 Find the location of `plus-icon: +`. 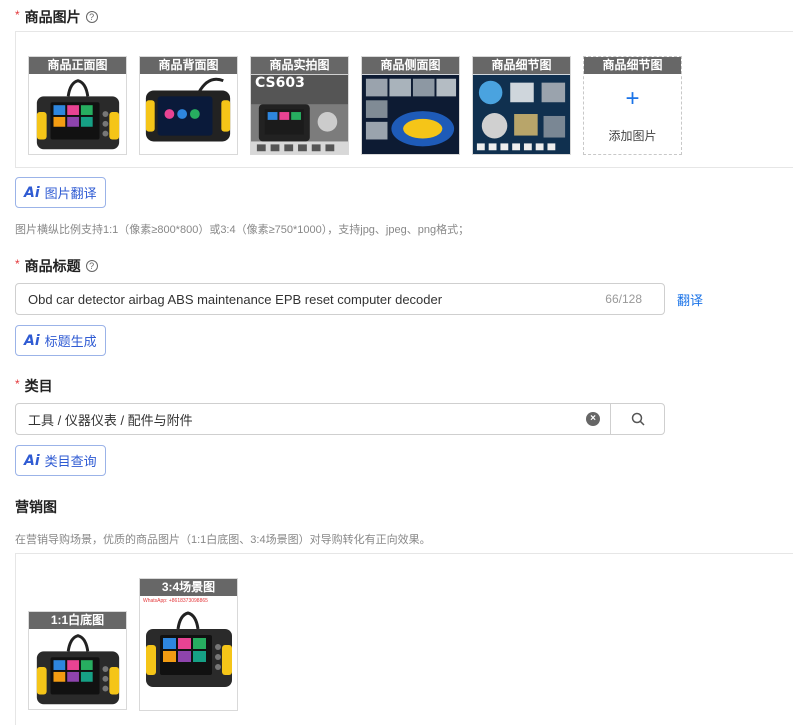

plus-icon: + is located at coordinates (632, 98).